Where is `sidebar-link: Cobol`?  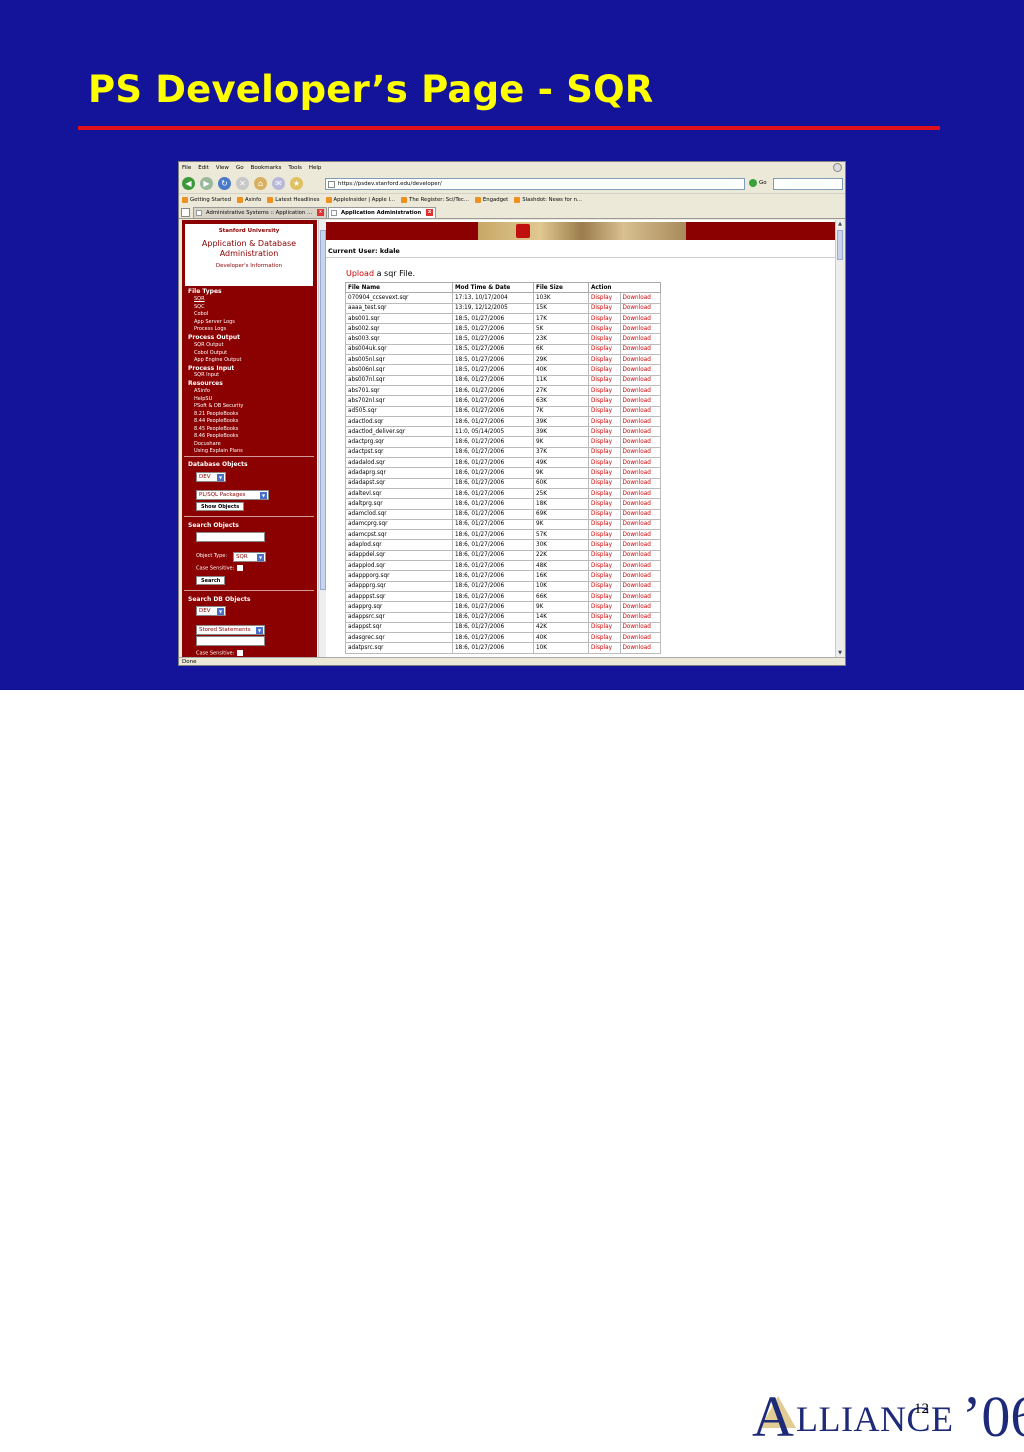 sidebar-link: Cobol is located at coordinates (201, 314).